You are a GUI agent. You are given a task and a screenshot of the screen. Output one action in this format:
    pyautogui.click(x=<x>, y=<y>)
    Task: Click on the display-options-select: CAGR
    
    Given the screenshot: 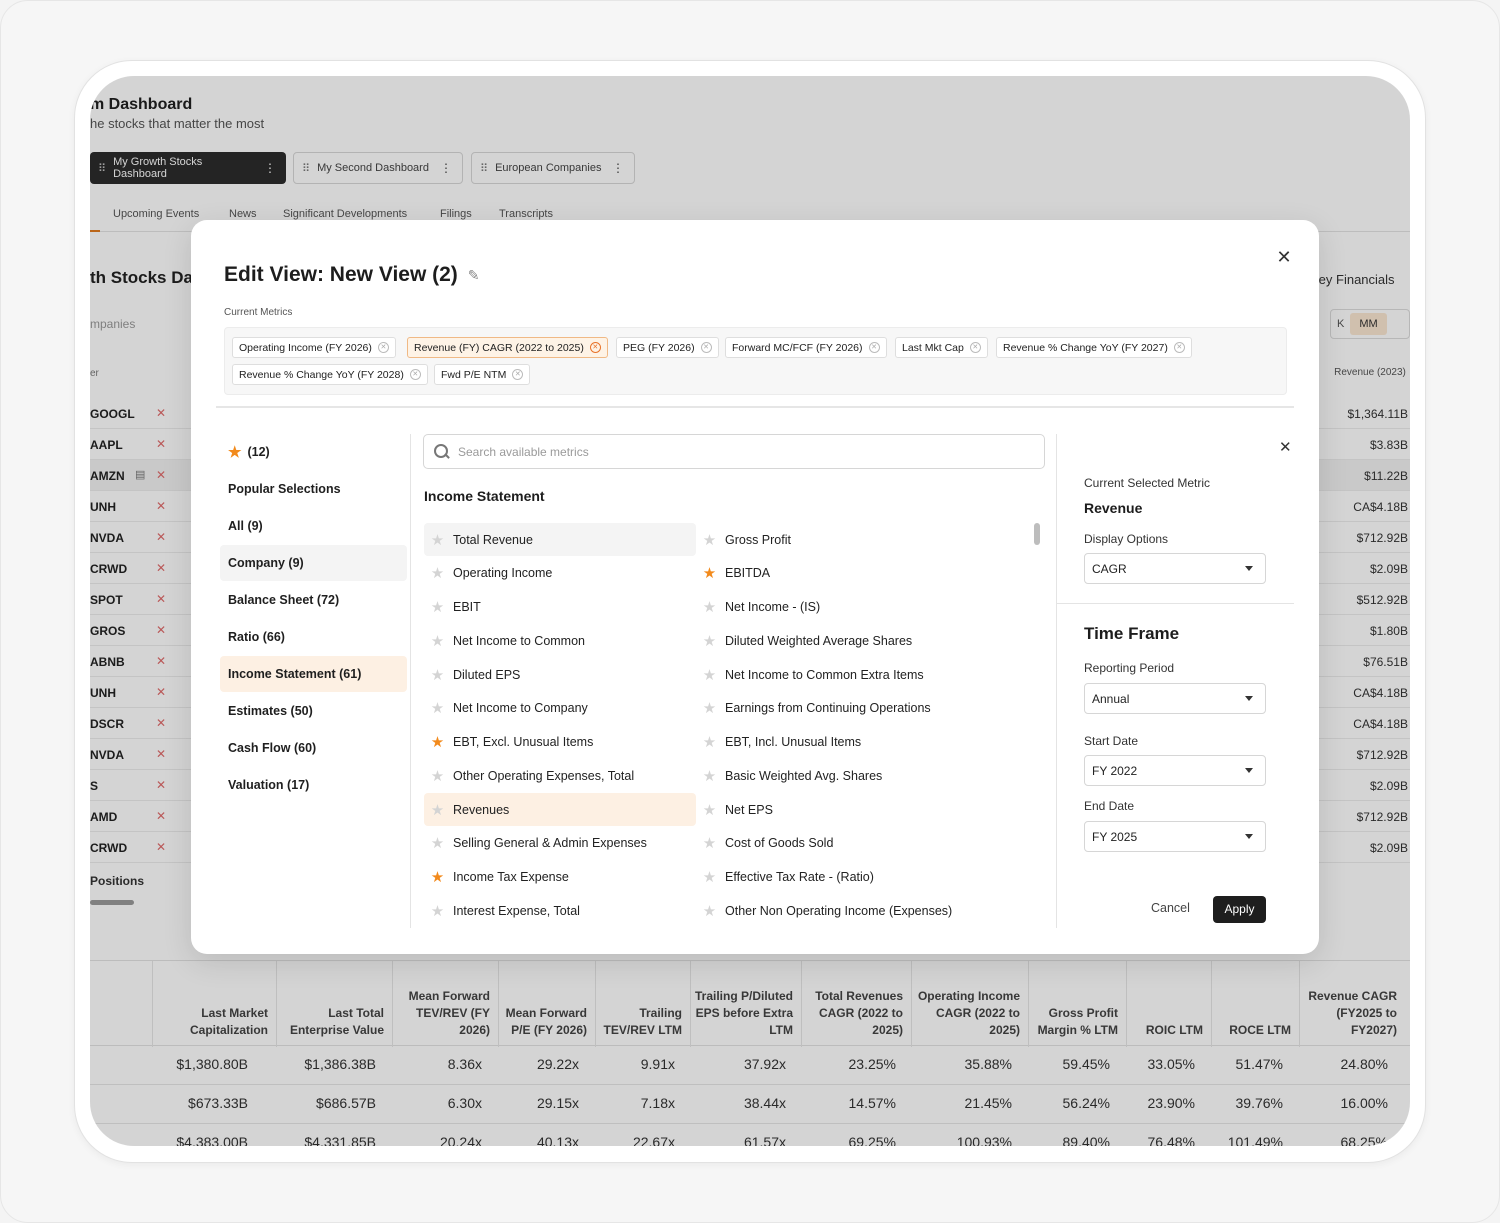 What is the action you would take?
    pyautogui.click(x=1175, y=568)
    